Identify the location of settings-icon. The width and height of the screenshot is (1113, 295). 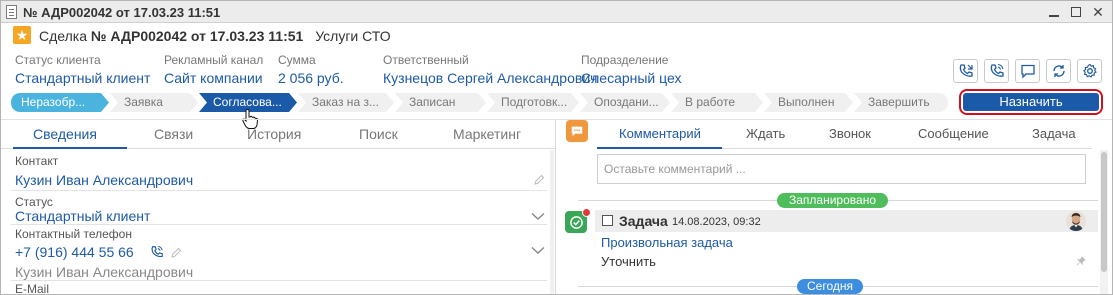
(1089, 70).